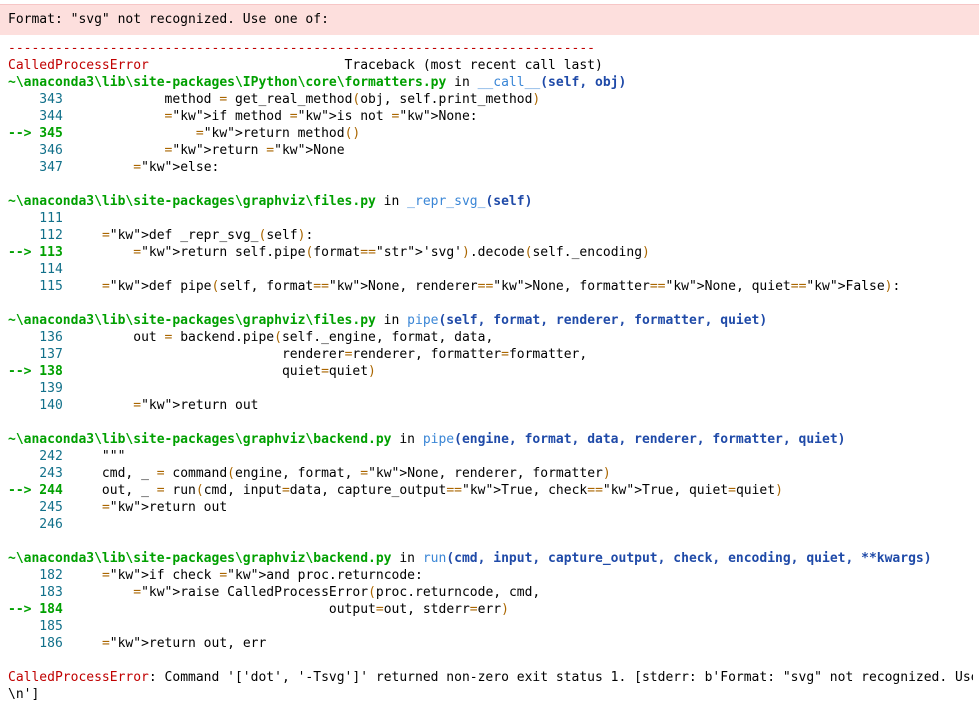  Describe the element at coordinates (98, 456) in the screenshot. I see `code-text: """` at that location.